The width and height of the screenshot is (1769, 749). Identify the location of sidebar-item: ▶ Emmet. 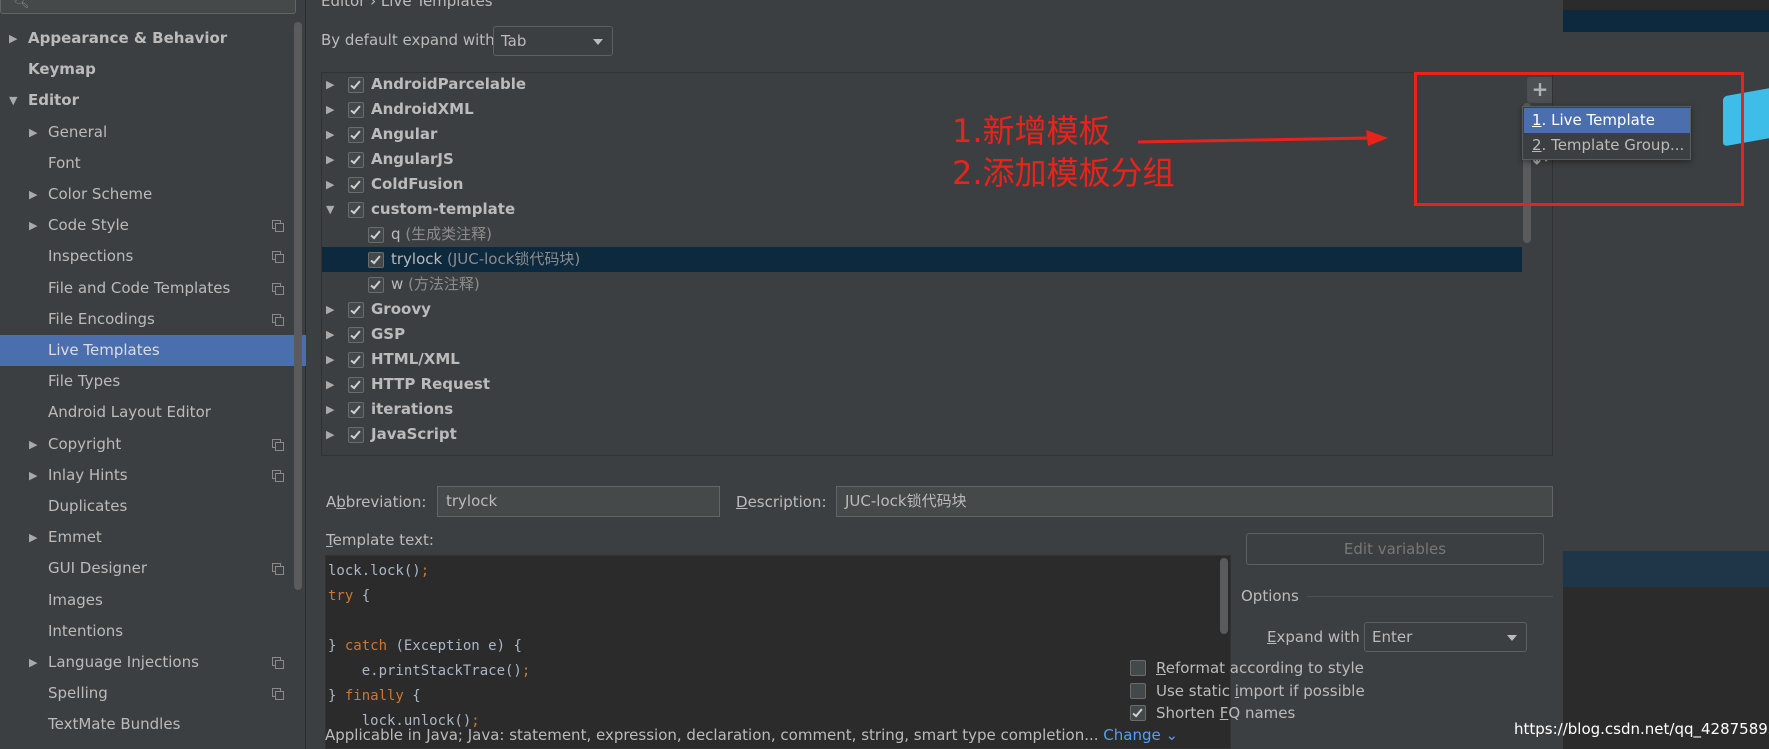
(153, 537).